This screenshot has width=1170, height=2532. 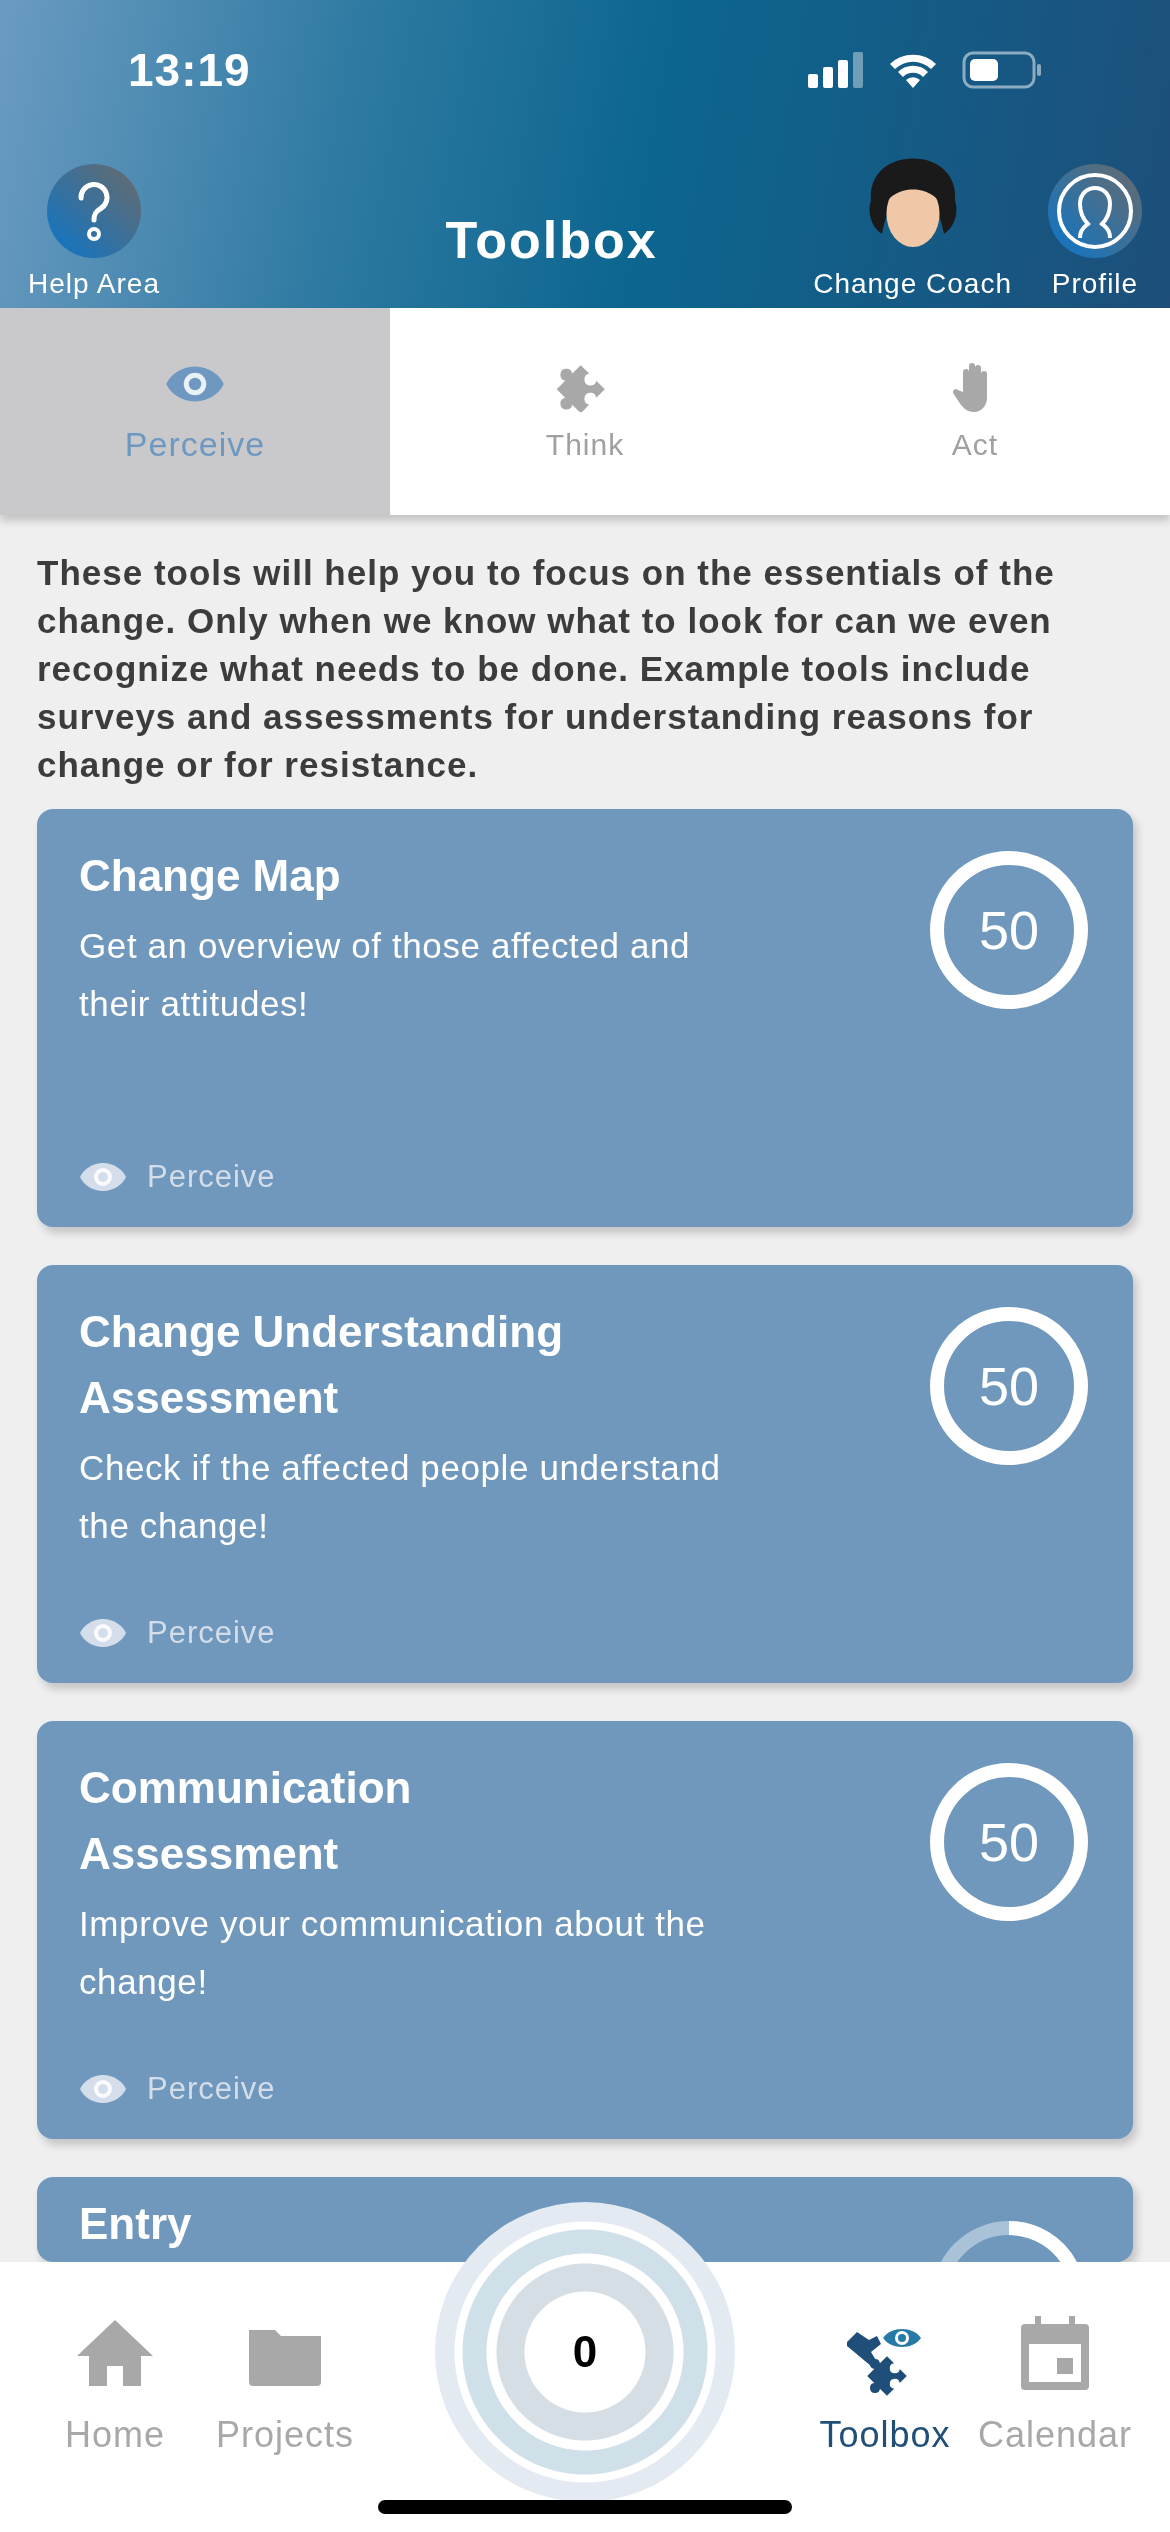 What do you see at coordinates (585, 411) in the screenshot?
I see `tab: Think` at bounding box center [585, 411].